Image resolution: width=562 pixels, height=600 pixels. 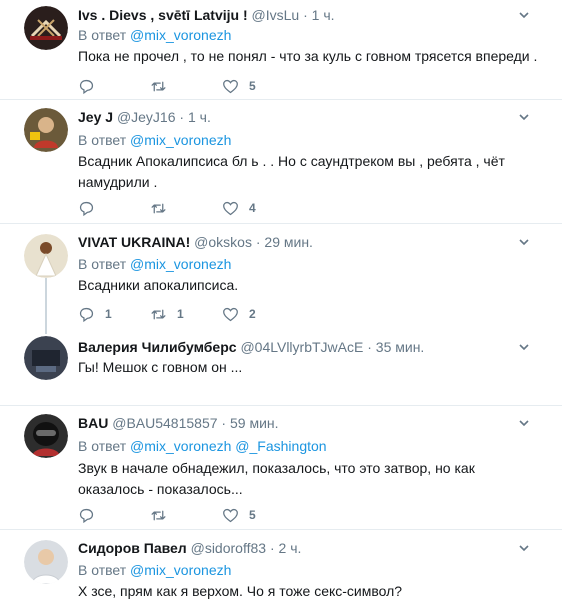 I want to click on like-button: 4, so click(x=239, y=208).